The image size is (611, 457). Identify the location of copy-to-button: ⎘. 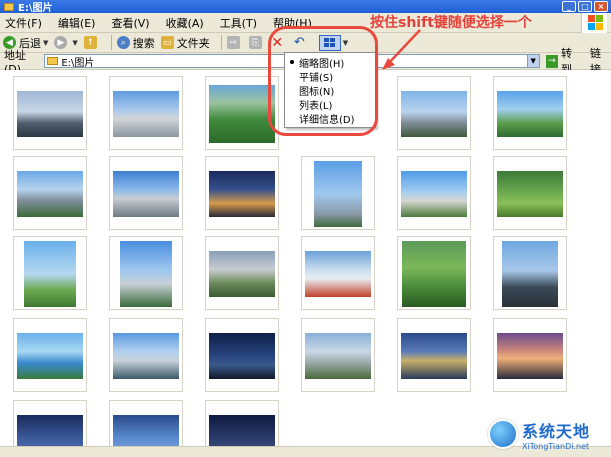
(256, 42).